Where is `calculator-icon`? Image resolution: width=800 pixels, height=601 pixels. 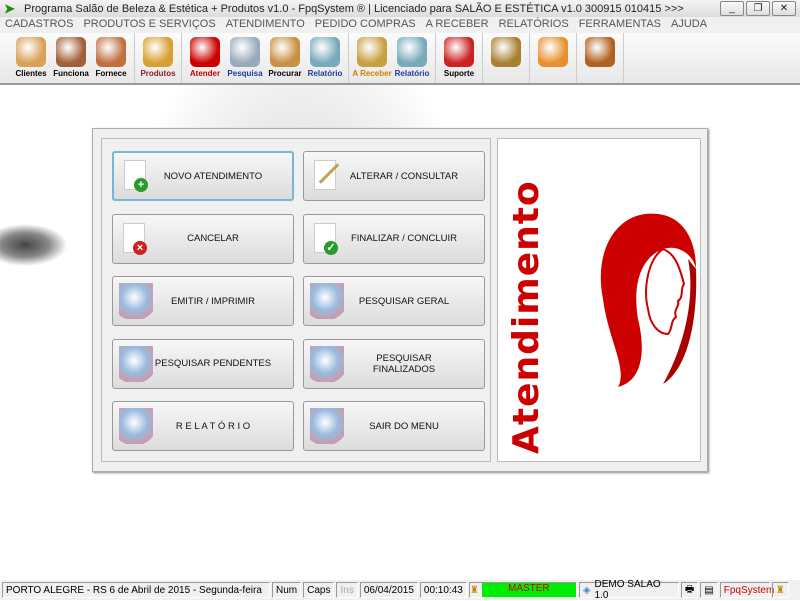
calculator-icon is located at coordinates (553, 52).